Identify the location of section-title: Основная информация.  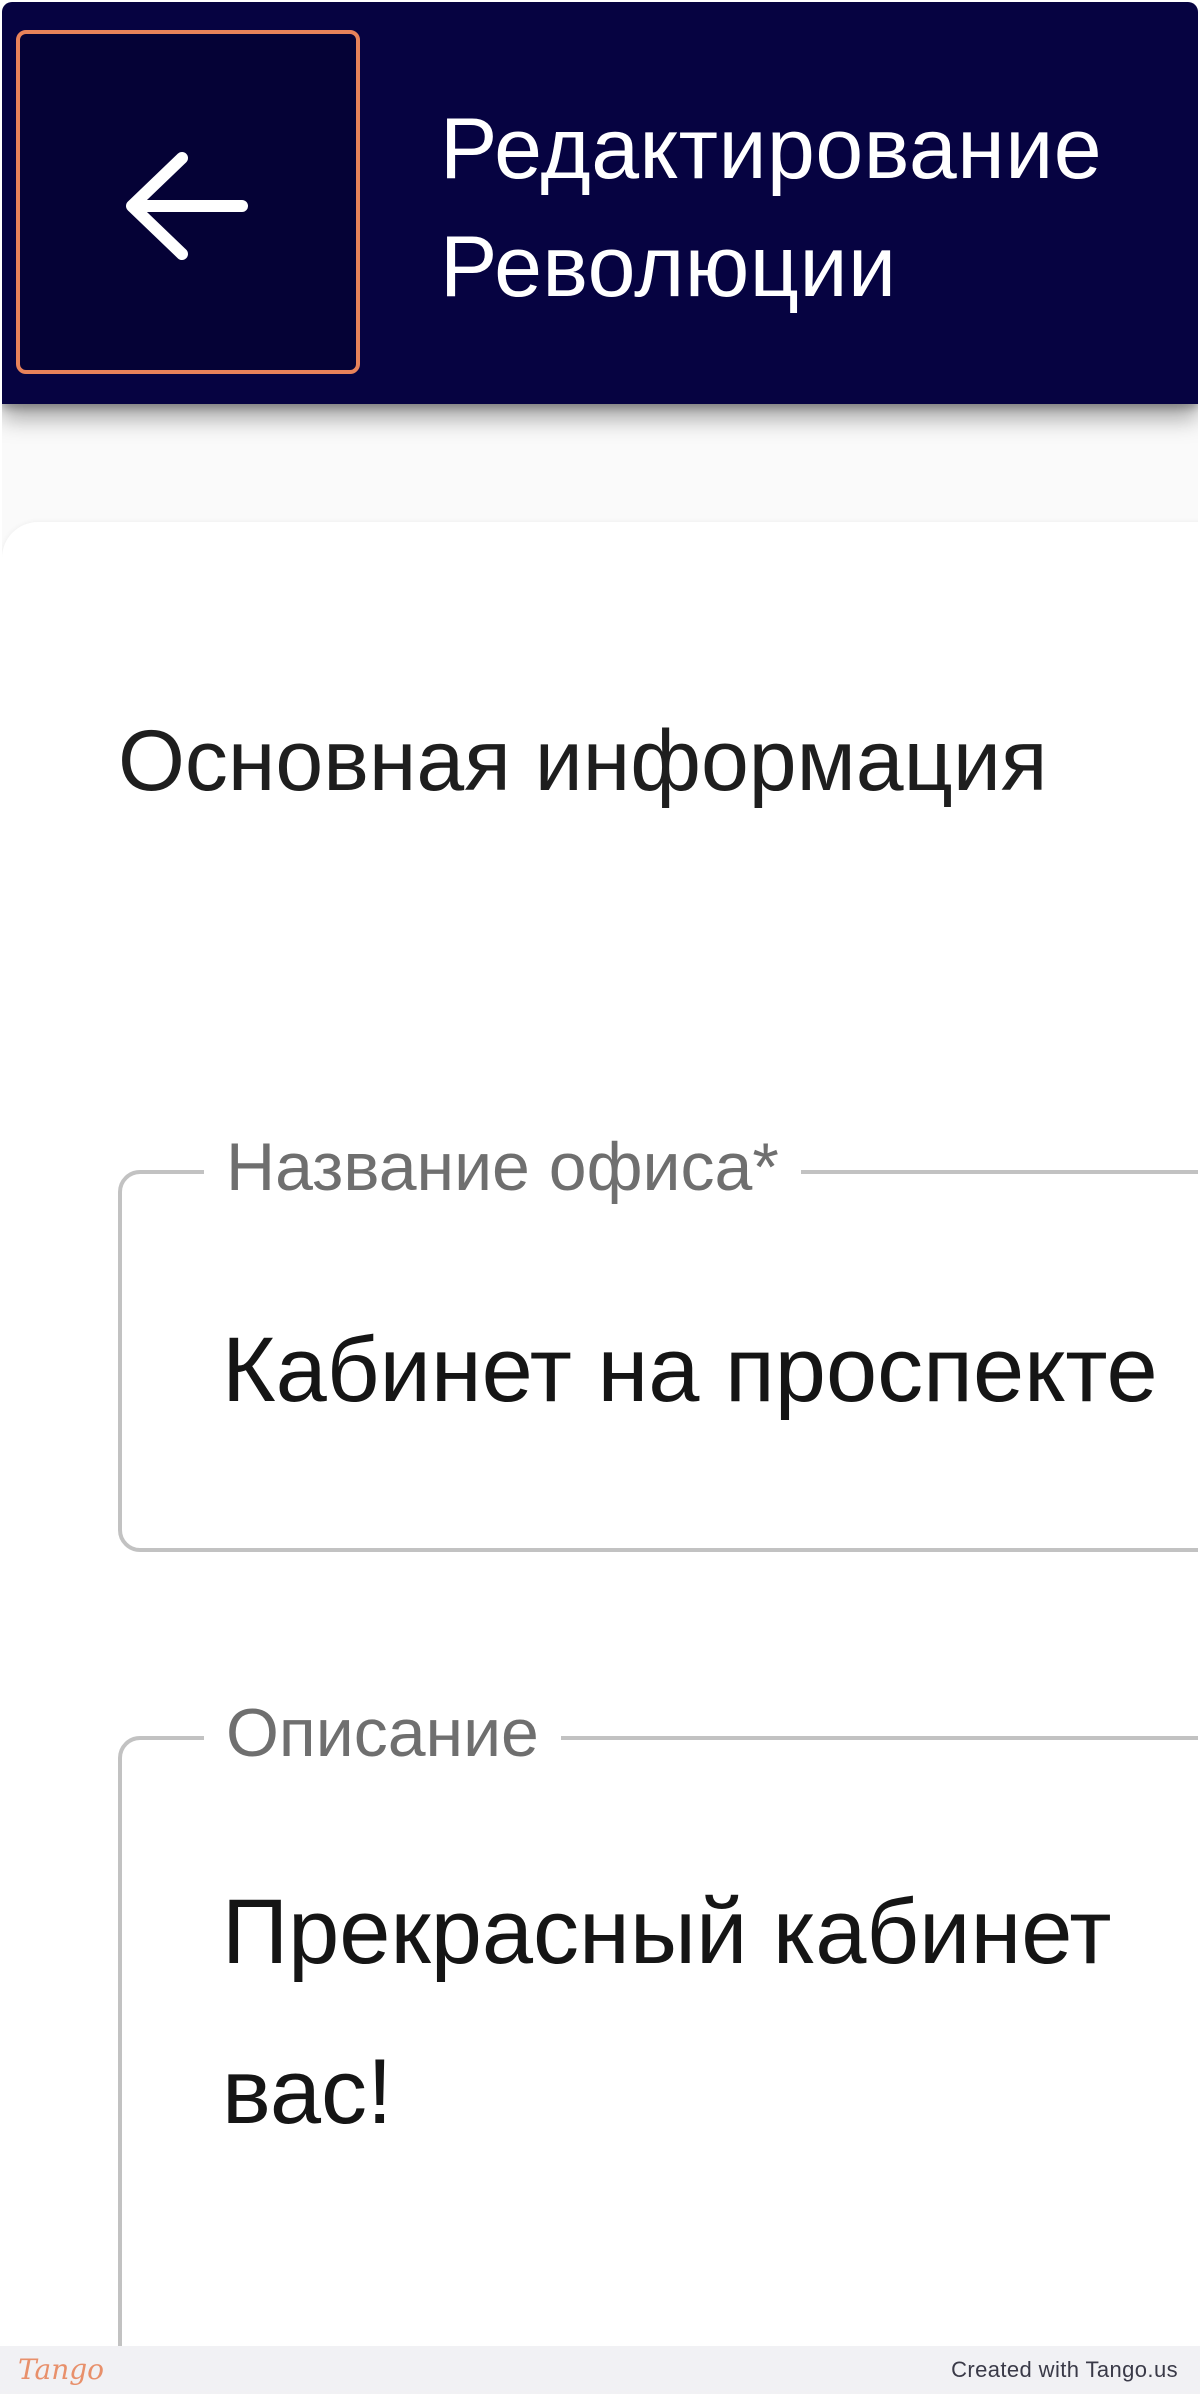
(583, 761).